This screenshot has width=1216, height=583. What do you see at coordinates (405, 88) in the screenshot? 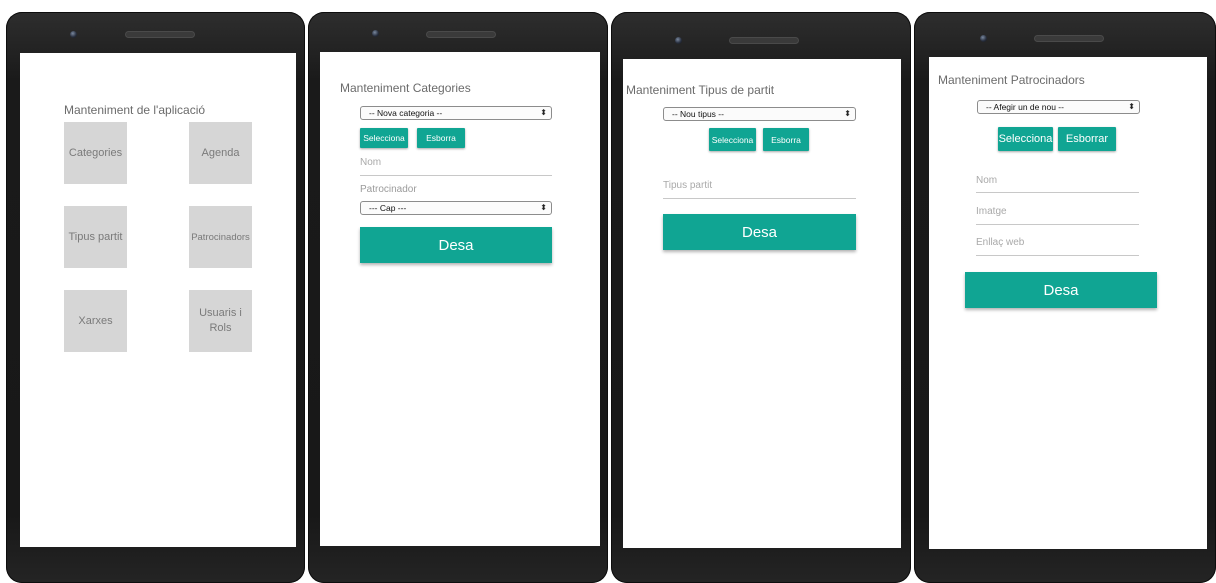
I see `page-title: Manteniment Categories` at bounding box center [405, 88].